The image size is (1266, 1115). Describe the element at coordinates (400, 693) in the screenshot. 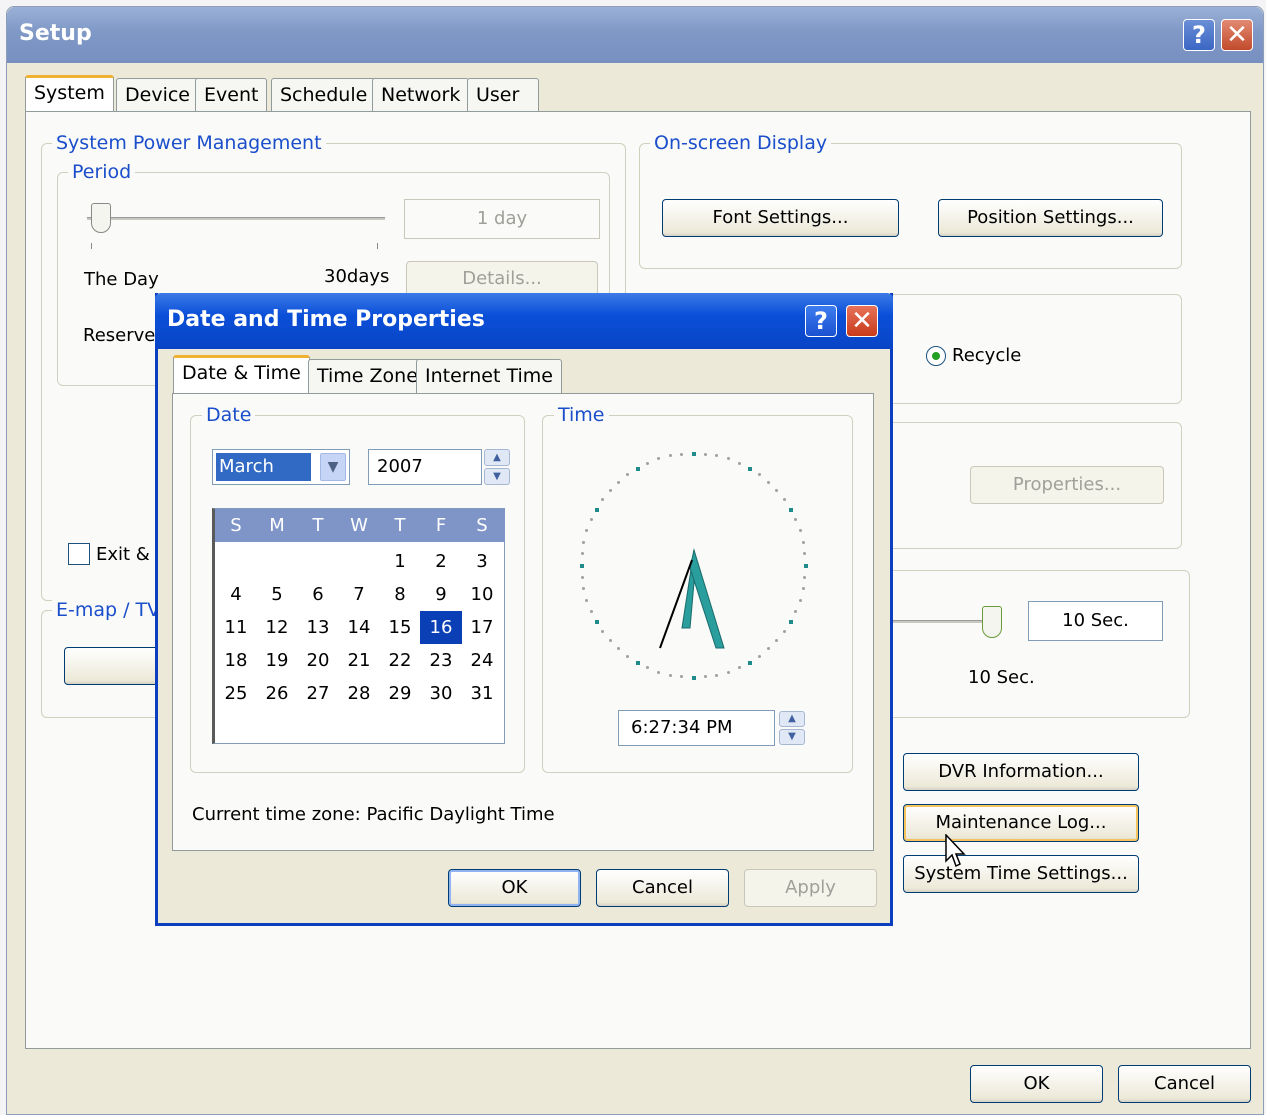

I see `calendar-day: 29` at that location.